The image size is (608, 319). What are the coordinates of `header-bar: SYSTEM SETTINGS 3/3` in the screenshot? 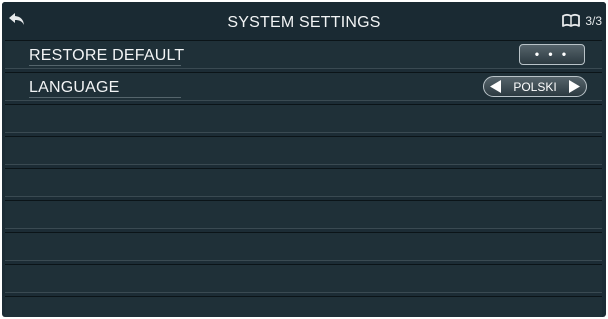 It's located at (304, 21).